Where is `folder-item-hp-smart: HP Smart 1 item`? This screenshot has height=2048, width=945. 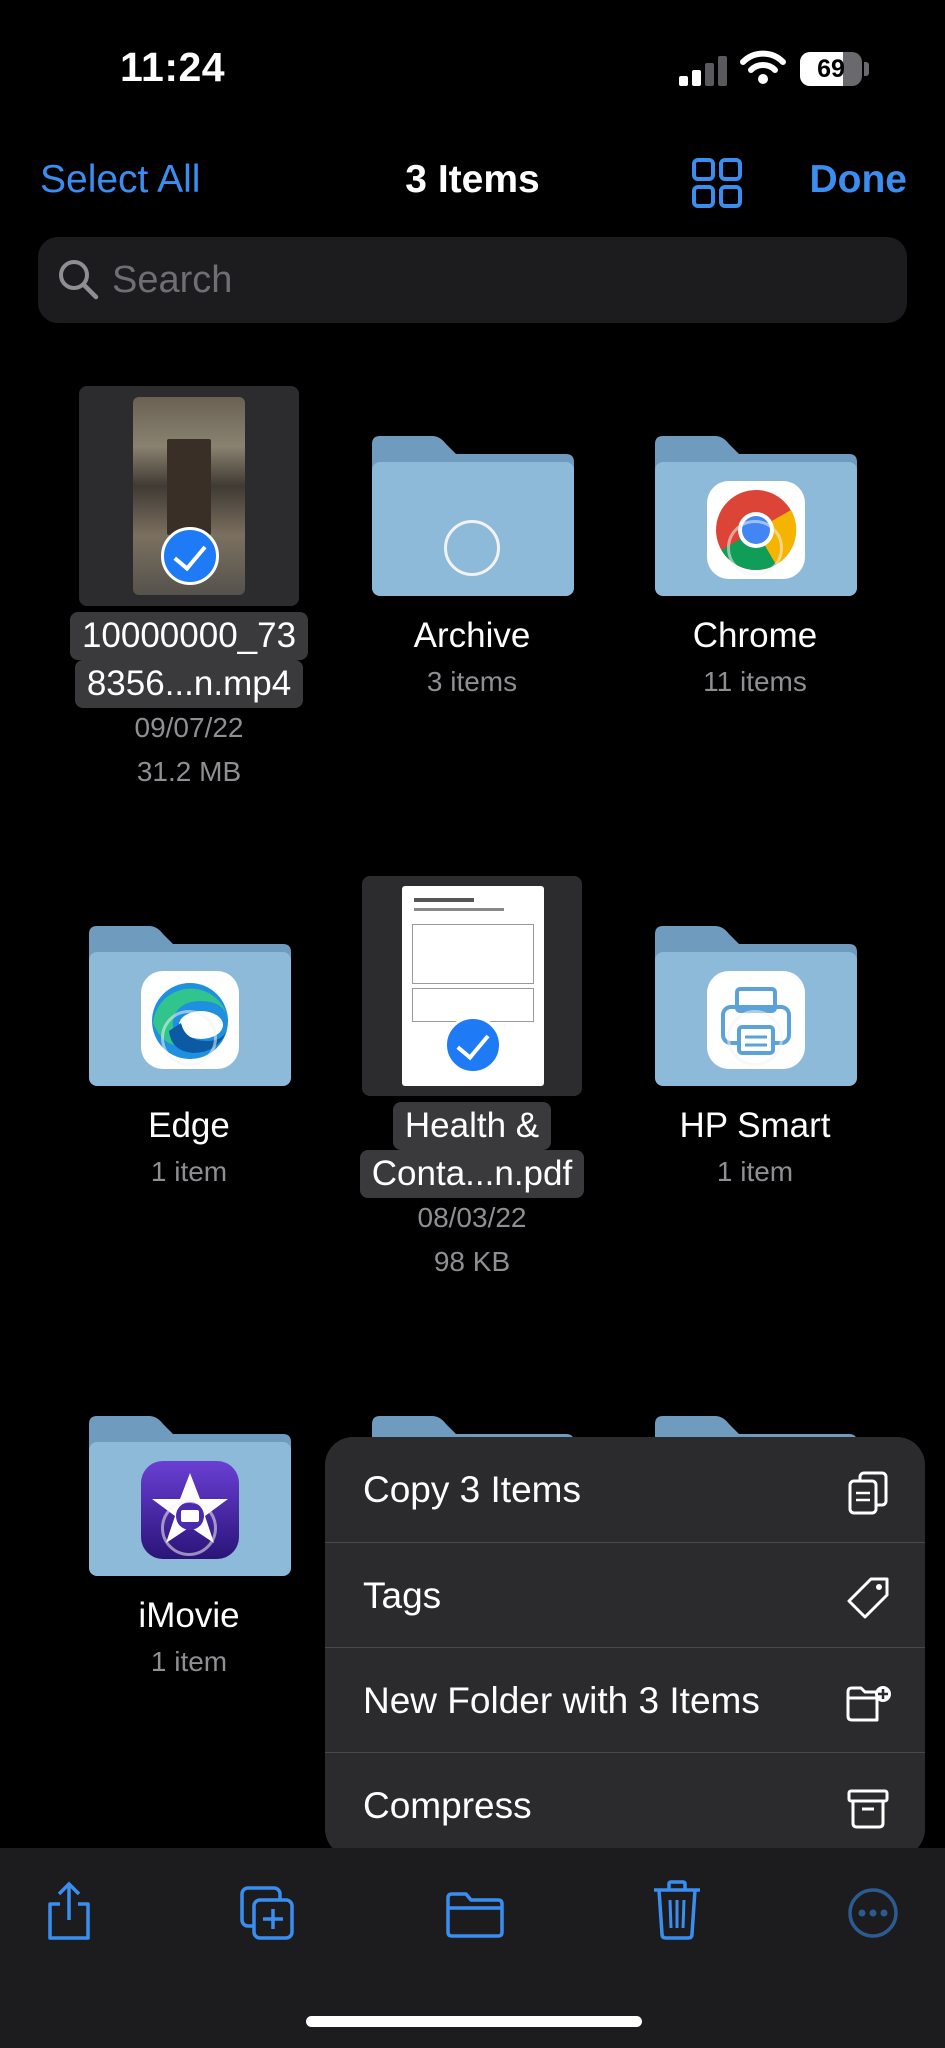 folder-item-hp-smart: HP Smart 1 item is located at coordinates (755, 1056).